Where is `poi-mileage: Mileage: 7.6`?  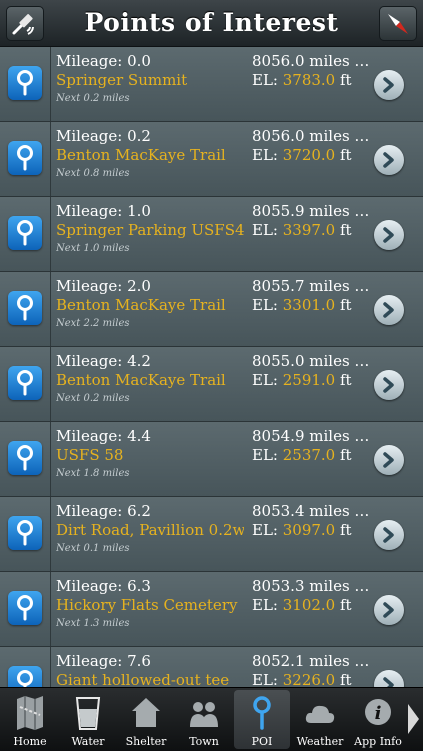 poi-mileage: Mileage: 7.6 is located at coordinates (103, 661).